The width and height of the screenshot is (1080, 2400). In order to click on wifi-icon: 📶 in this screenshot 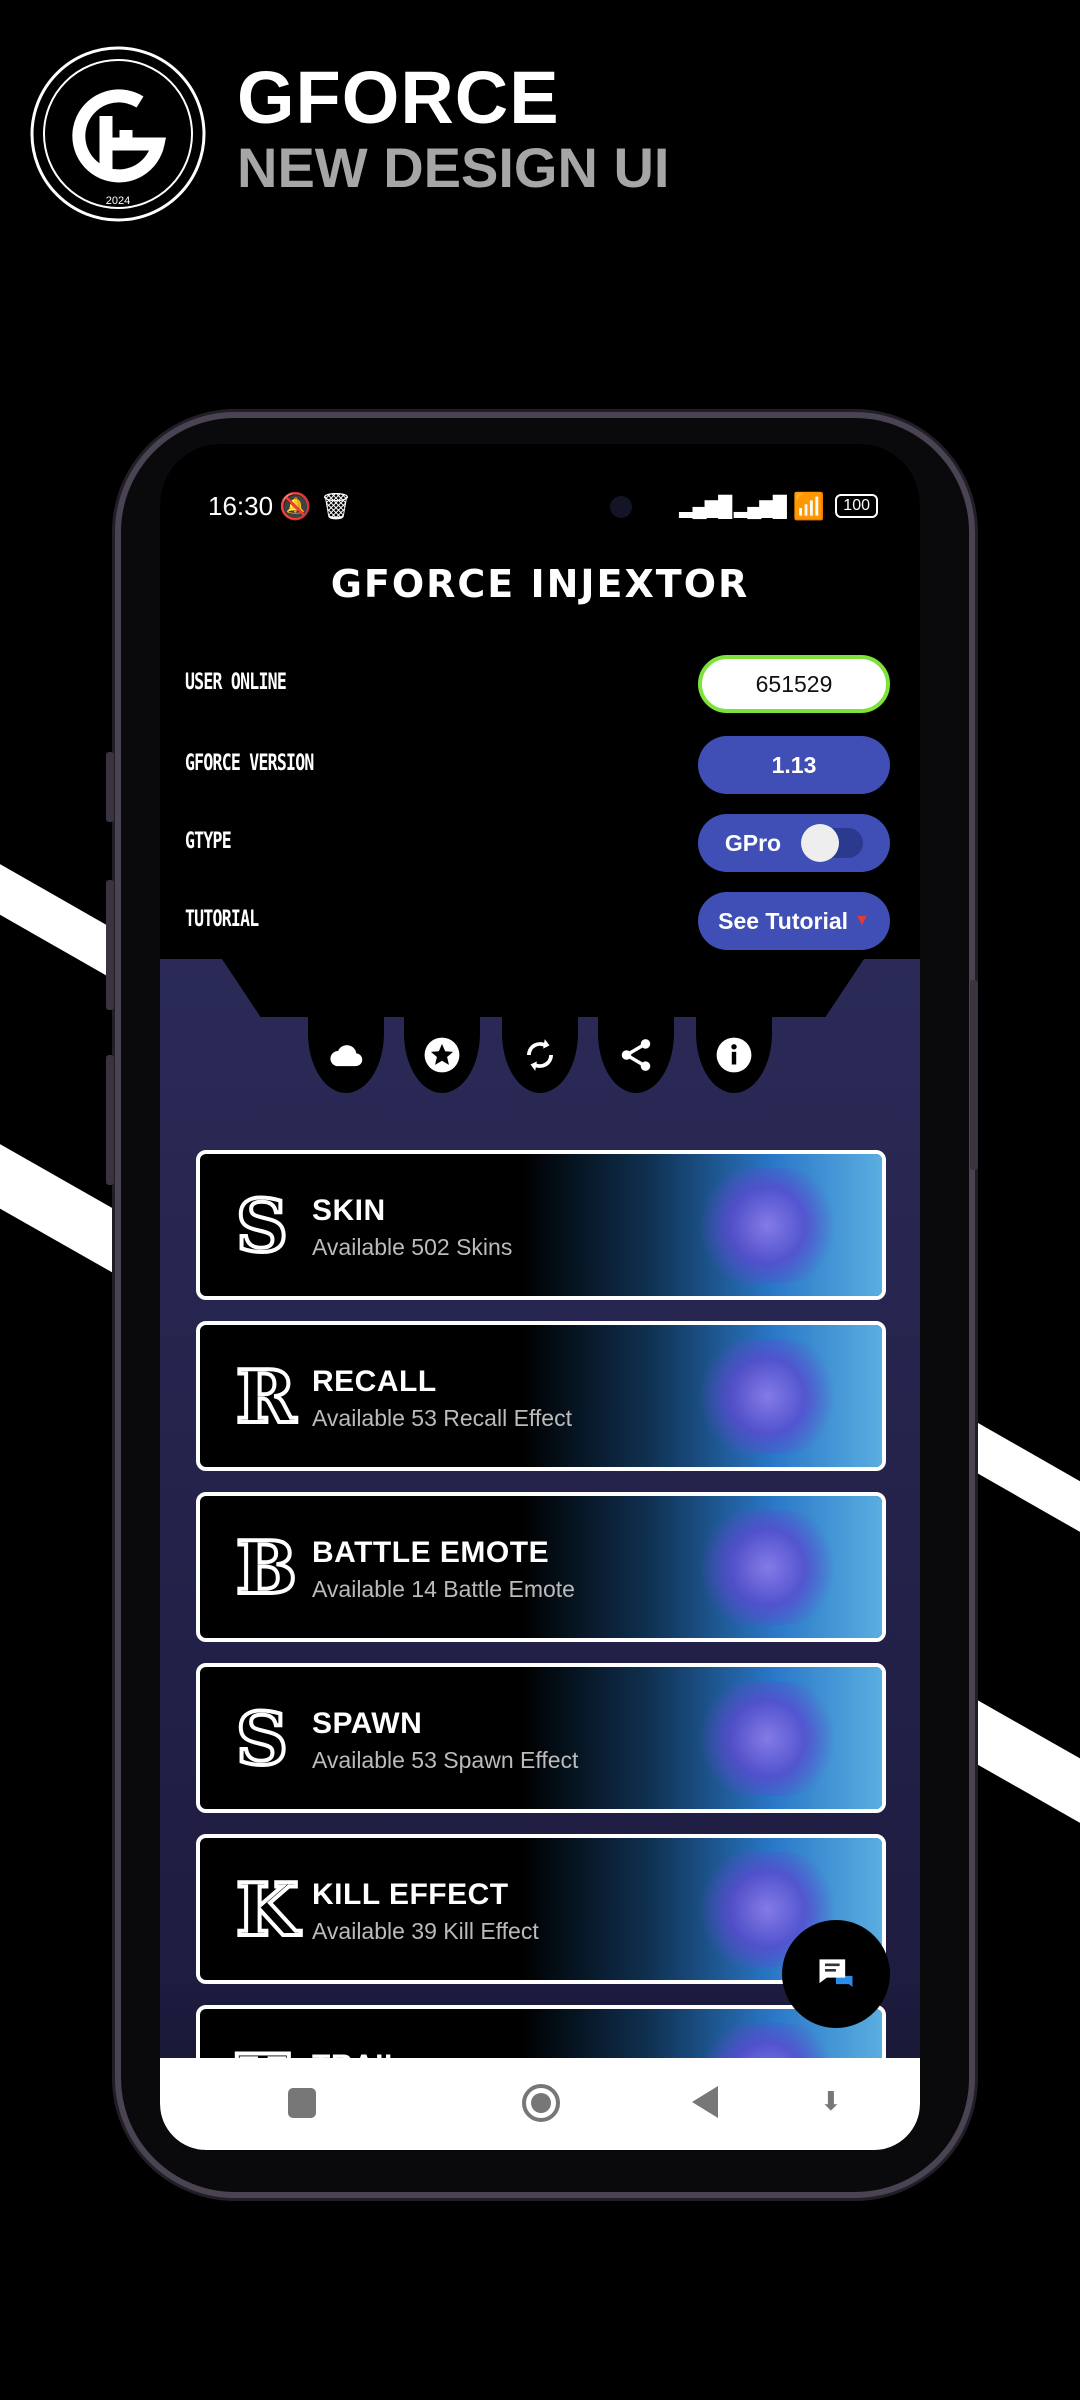, I will do `click(809, 505)`.